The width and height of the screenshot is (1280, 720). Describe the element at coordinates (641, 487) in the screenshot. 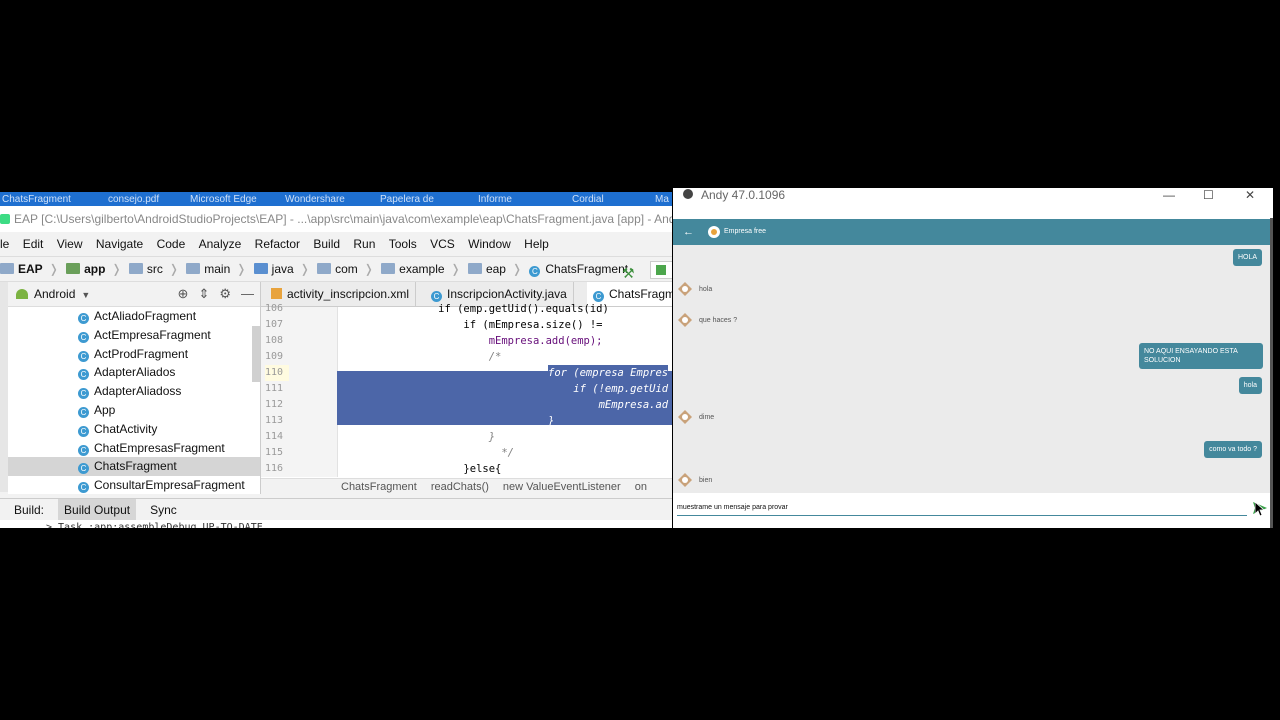

I see `editor-crumb: on` at that location.